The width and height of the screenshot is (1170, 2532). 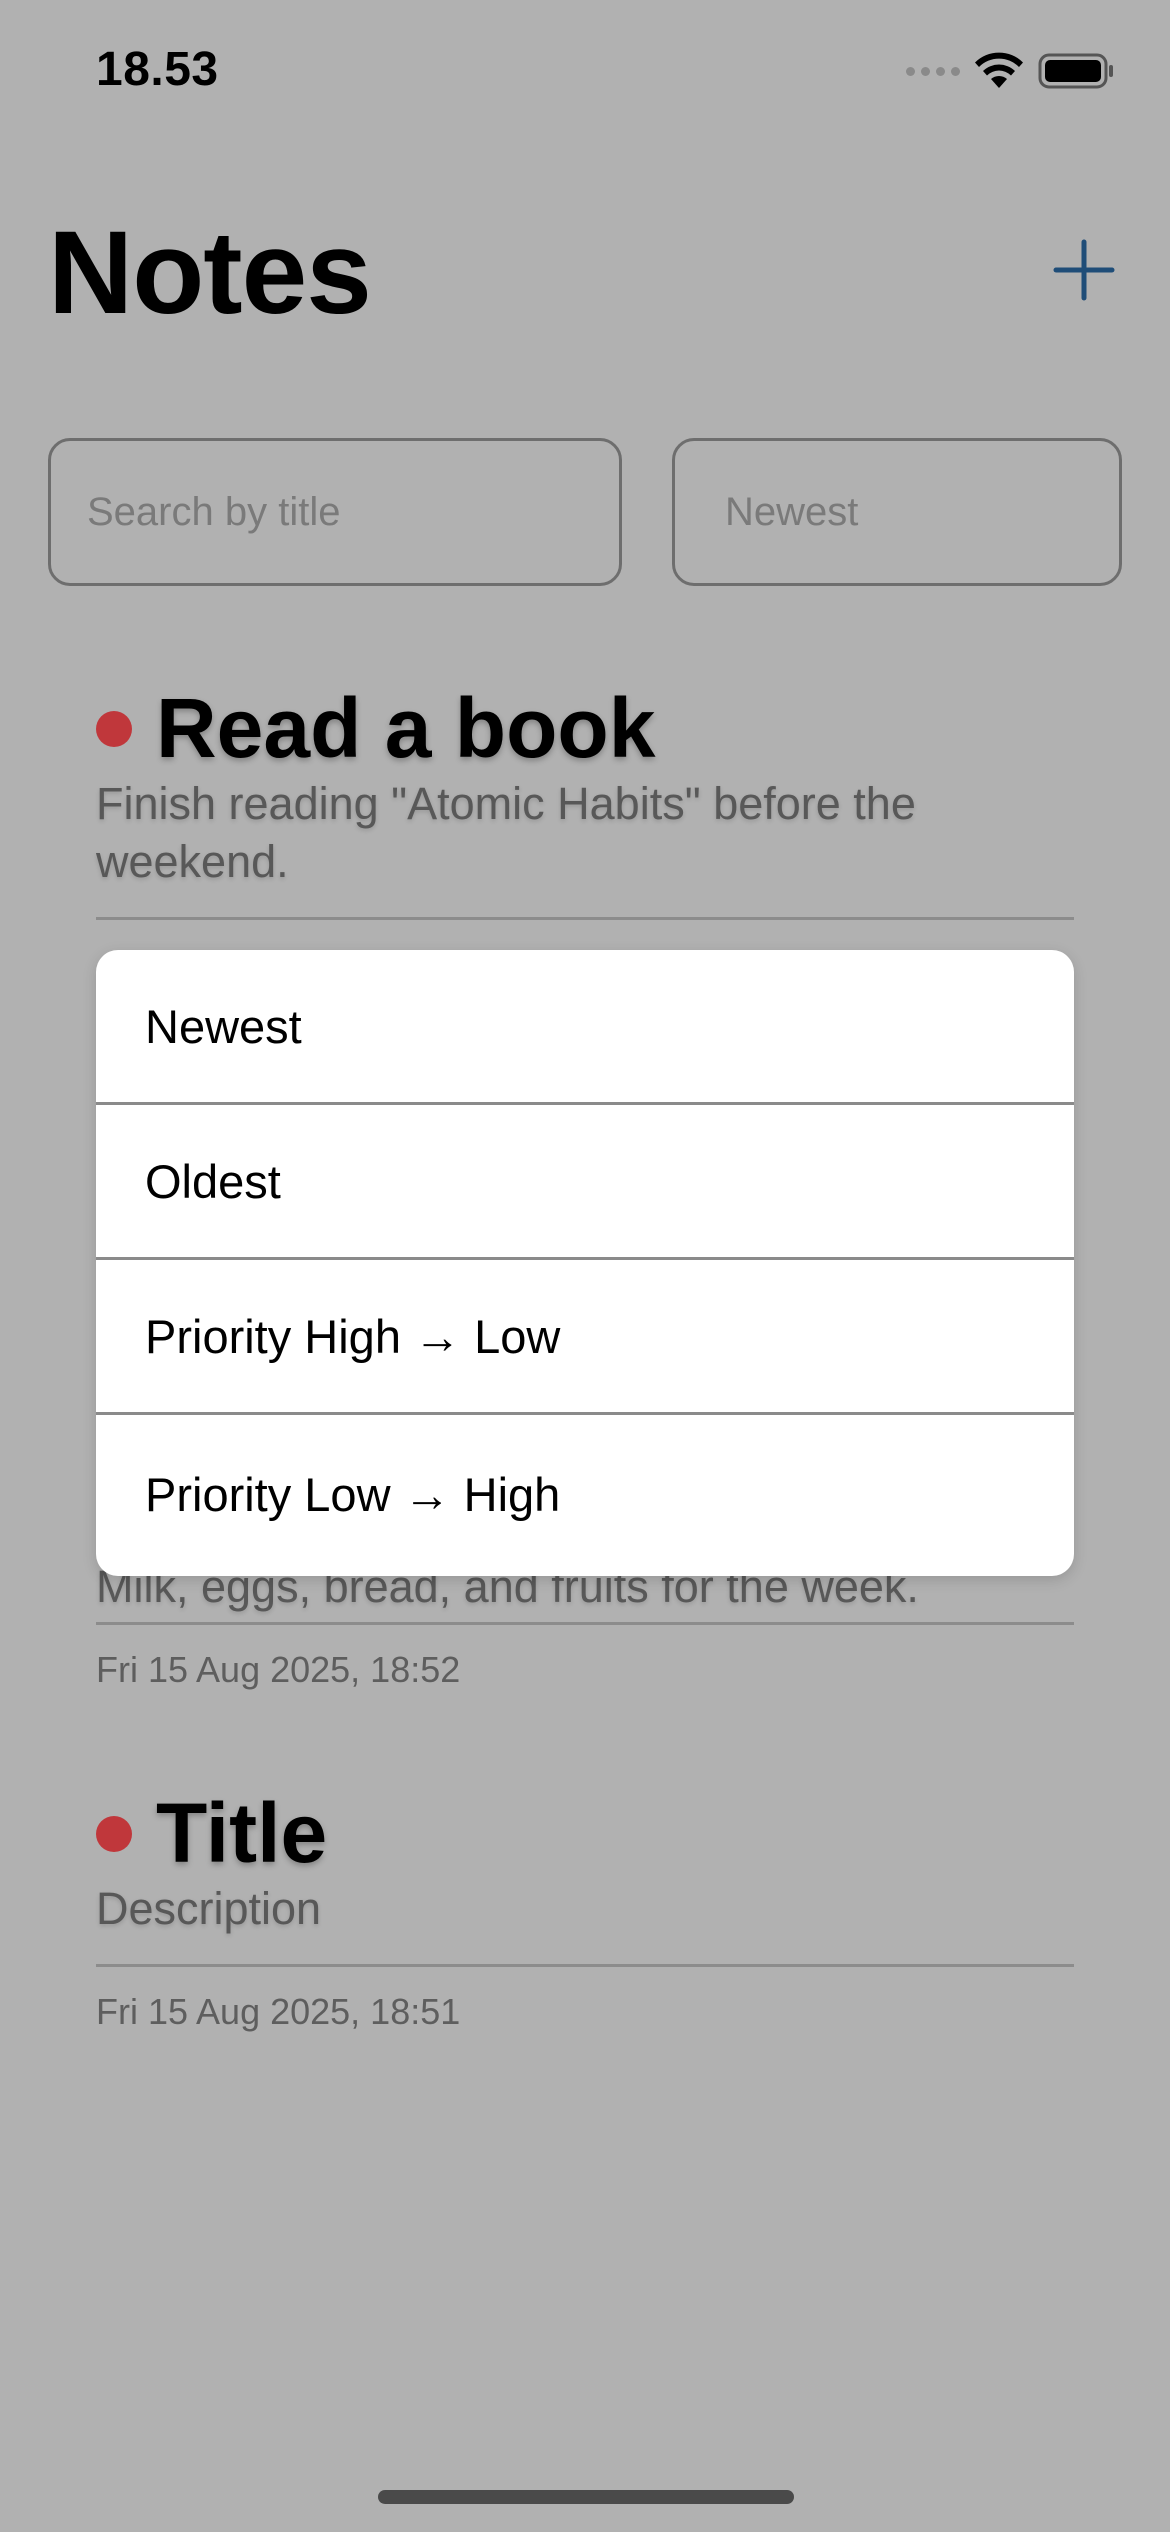 What do you see at coordinates (1075, 71) in the screenshot?
I see `battery-icon` at bounding box center [1075, 71].